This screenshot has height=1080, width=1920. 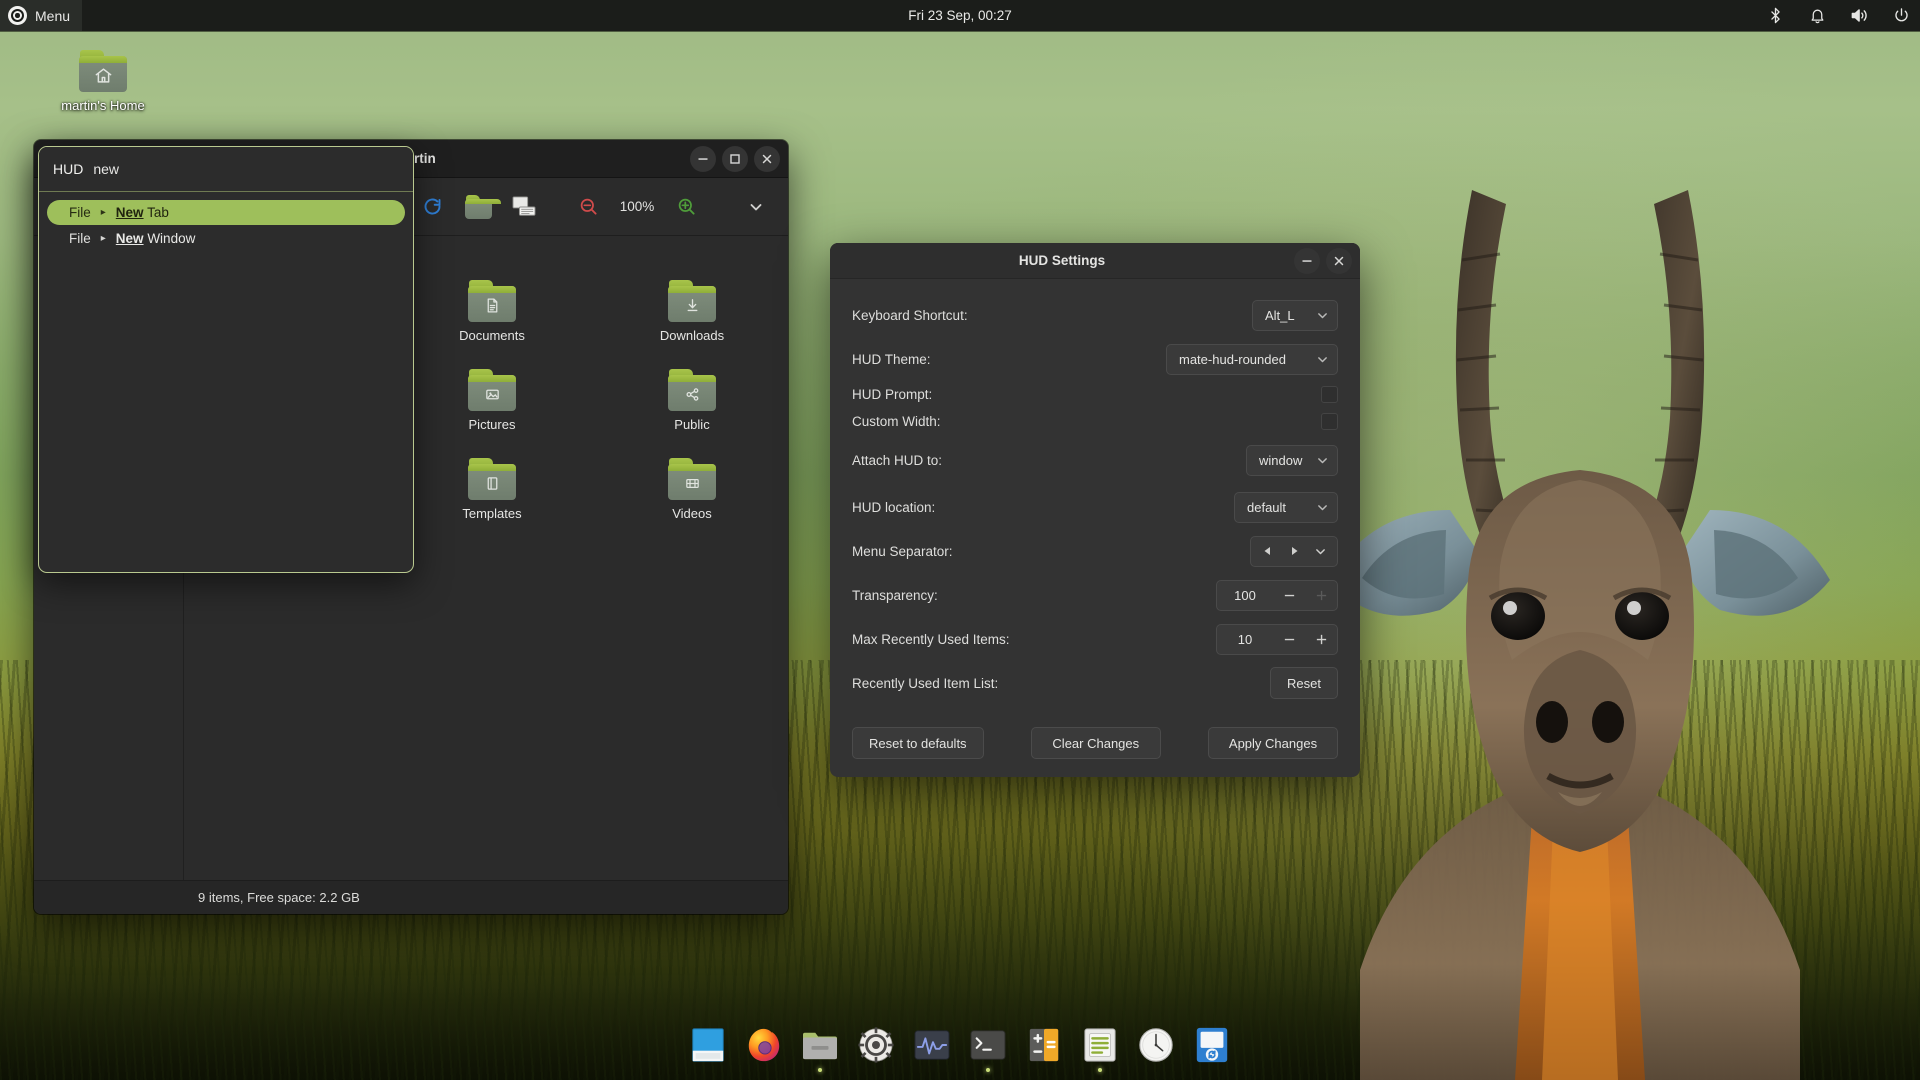 I want to click on zoom-out-icon, so click(x=588, y=207).